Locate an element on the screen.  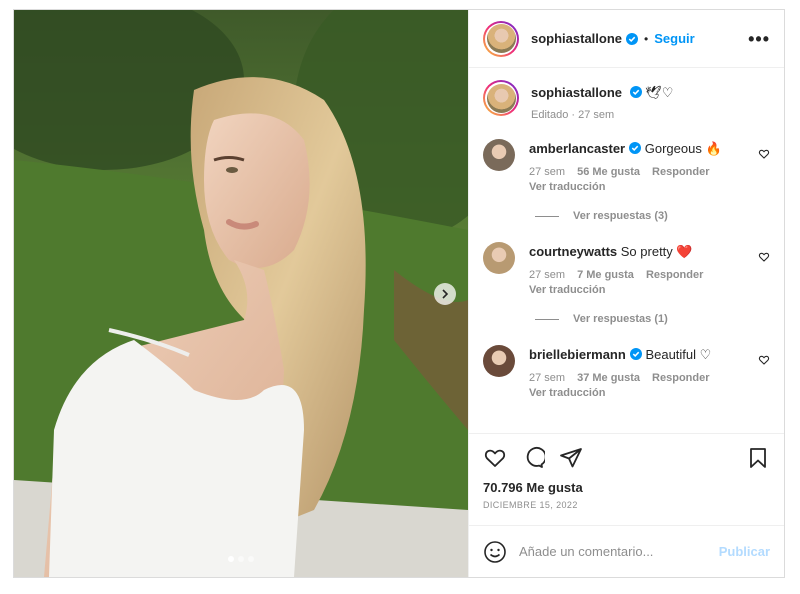
comment-text: So pretty ❤️ is located at coordinates (656, 251).